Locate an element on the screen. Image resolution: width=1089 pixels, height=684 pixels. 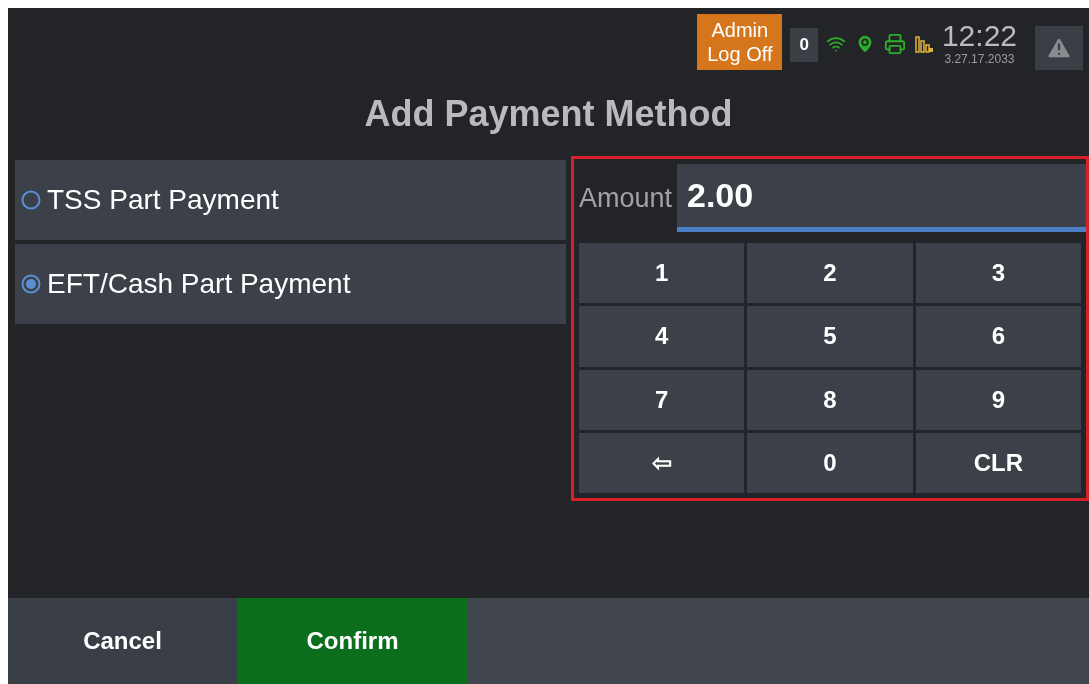
amount-field: 2.00 is located at coordinates (881, 198).